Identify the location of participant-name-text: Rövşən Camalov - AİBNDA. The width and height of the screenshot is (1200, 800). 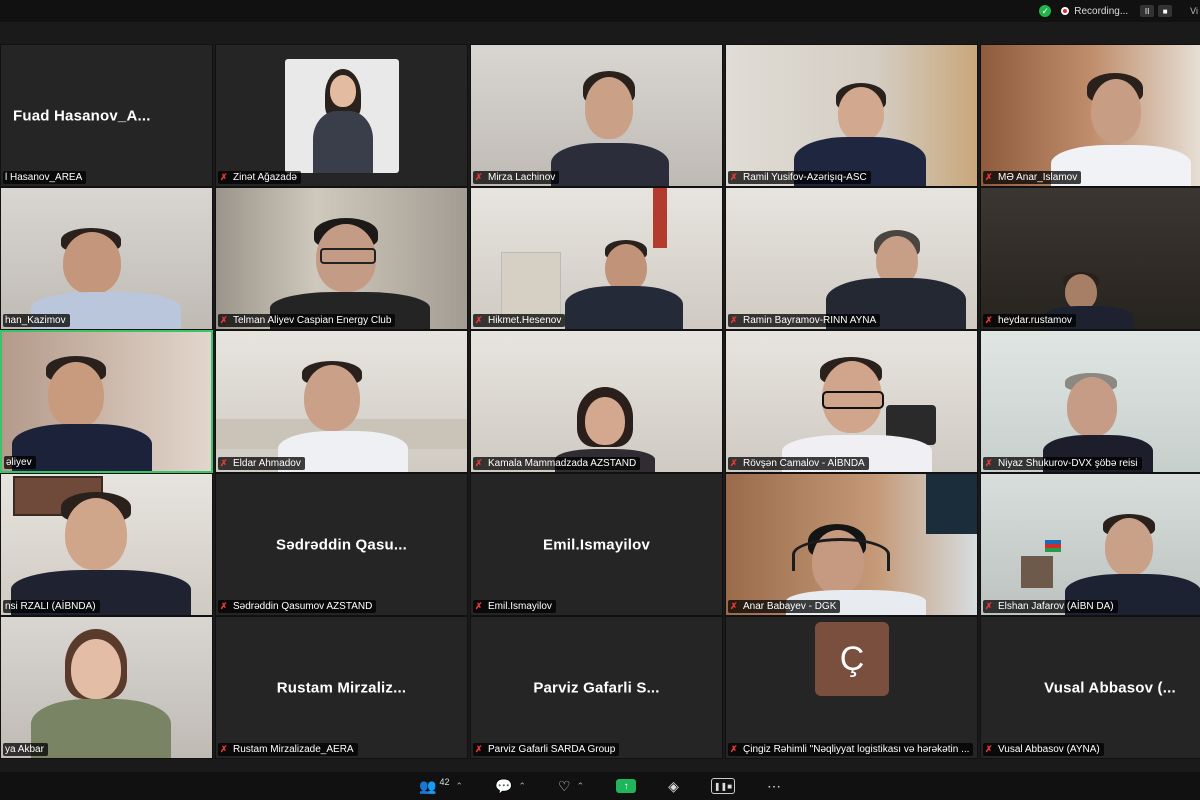
(804, 463).